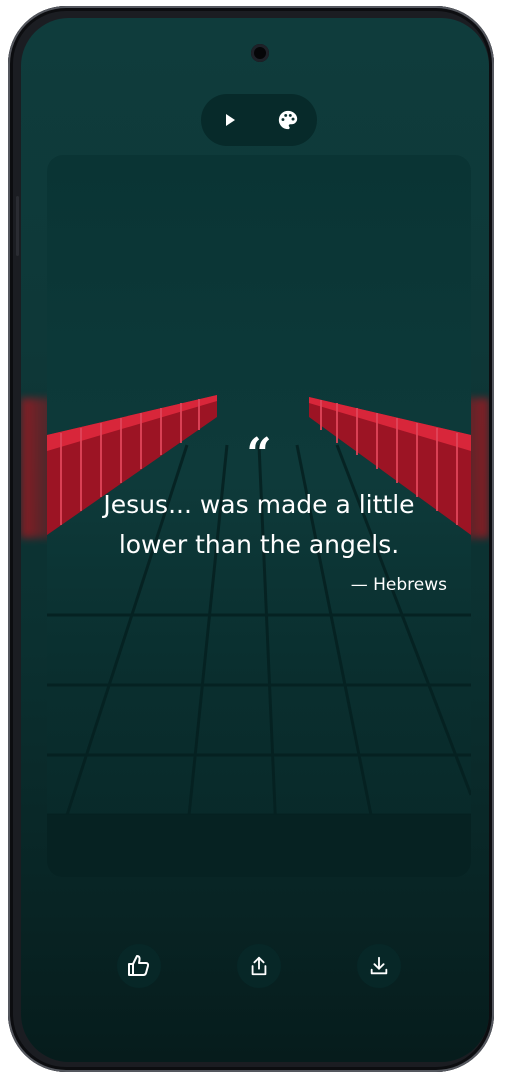 This screenshot has width=506, height=1080. Describe the element at coordinates (260, 53) in the screenshot. I see `front-camera` at that location.